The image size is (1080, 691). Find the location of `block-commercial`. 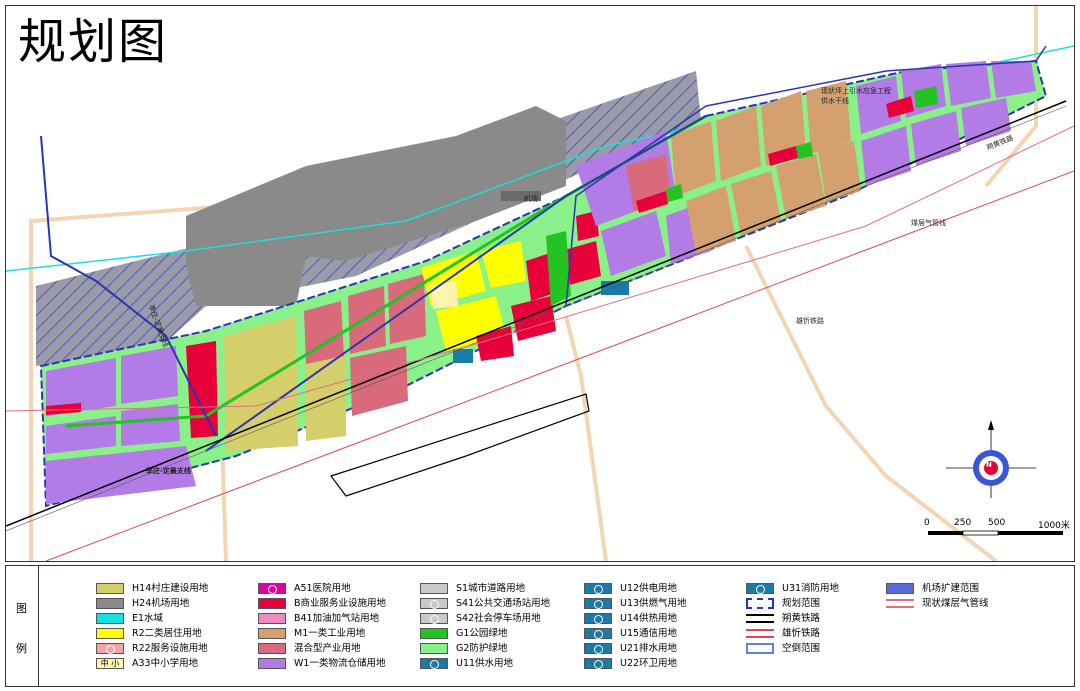

block-commercial is located at coordinates (202, 389).